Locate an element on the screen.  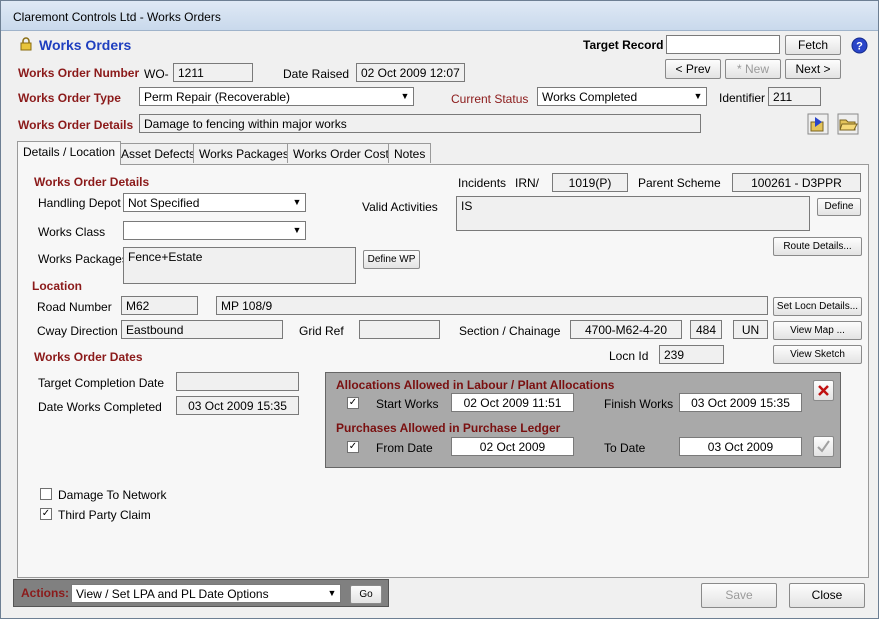
handling-depot-label: Handling Depot is located at coordinates (79, 203).